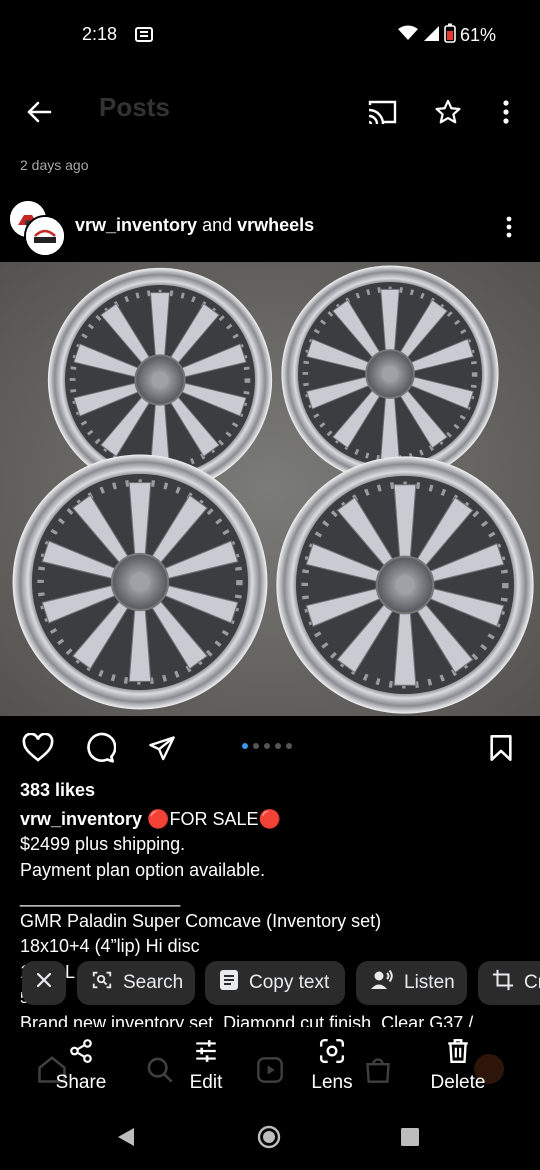 This screenshot has width=540, height=1170. I want to click on delete-label: Delete, so click(458, 1082).